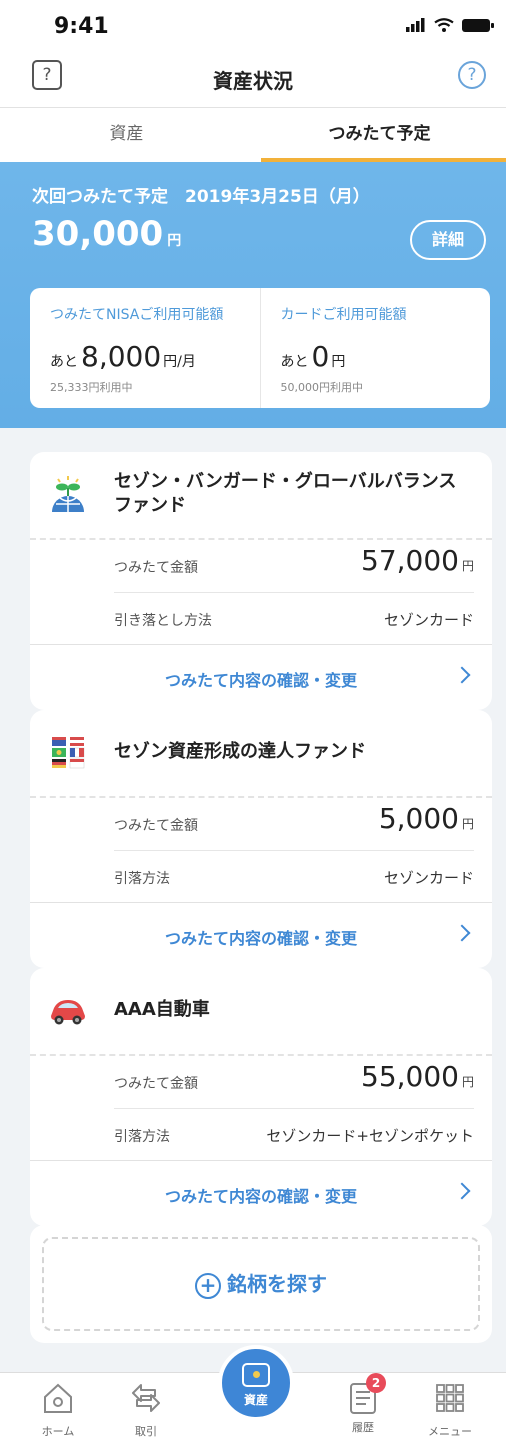 The width and height of the screenshot is (506, 1450). Describe the element at coordinates (201, 197) in the screenshot. I see `next-plan-date: 次回つみたて予定 2019年3月25日（月）` at that location.